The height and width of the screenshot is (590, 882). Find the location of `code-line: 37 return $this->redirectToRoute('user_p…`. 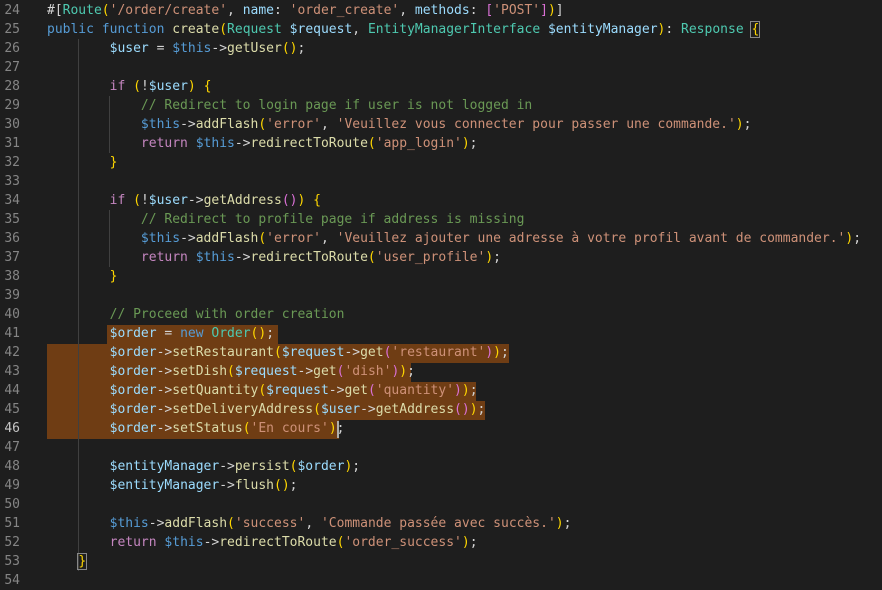

code-line: 37 return $this->redirectToRoute('user_p… is located at coordinates (441, 257).